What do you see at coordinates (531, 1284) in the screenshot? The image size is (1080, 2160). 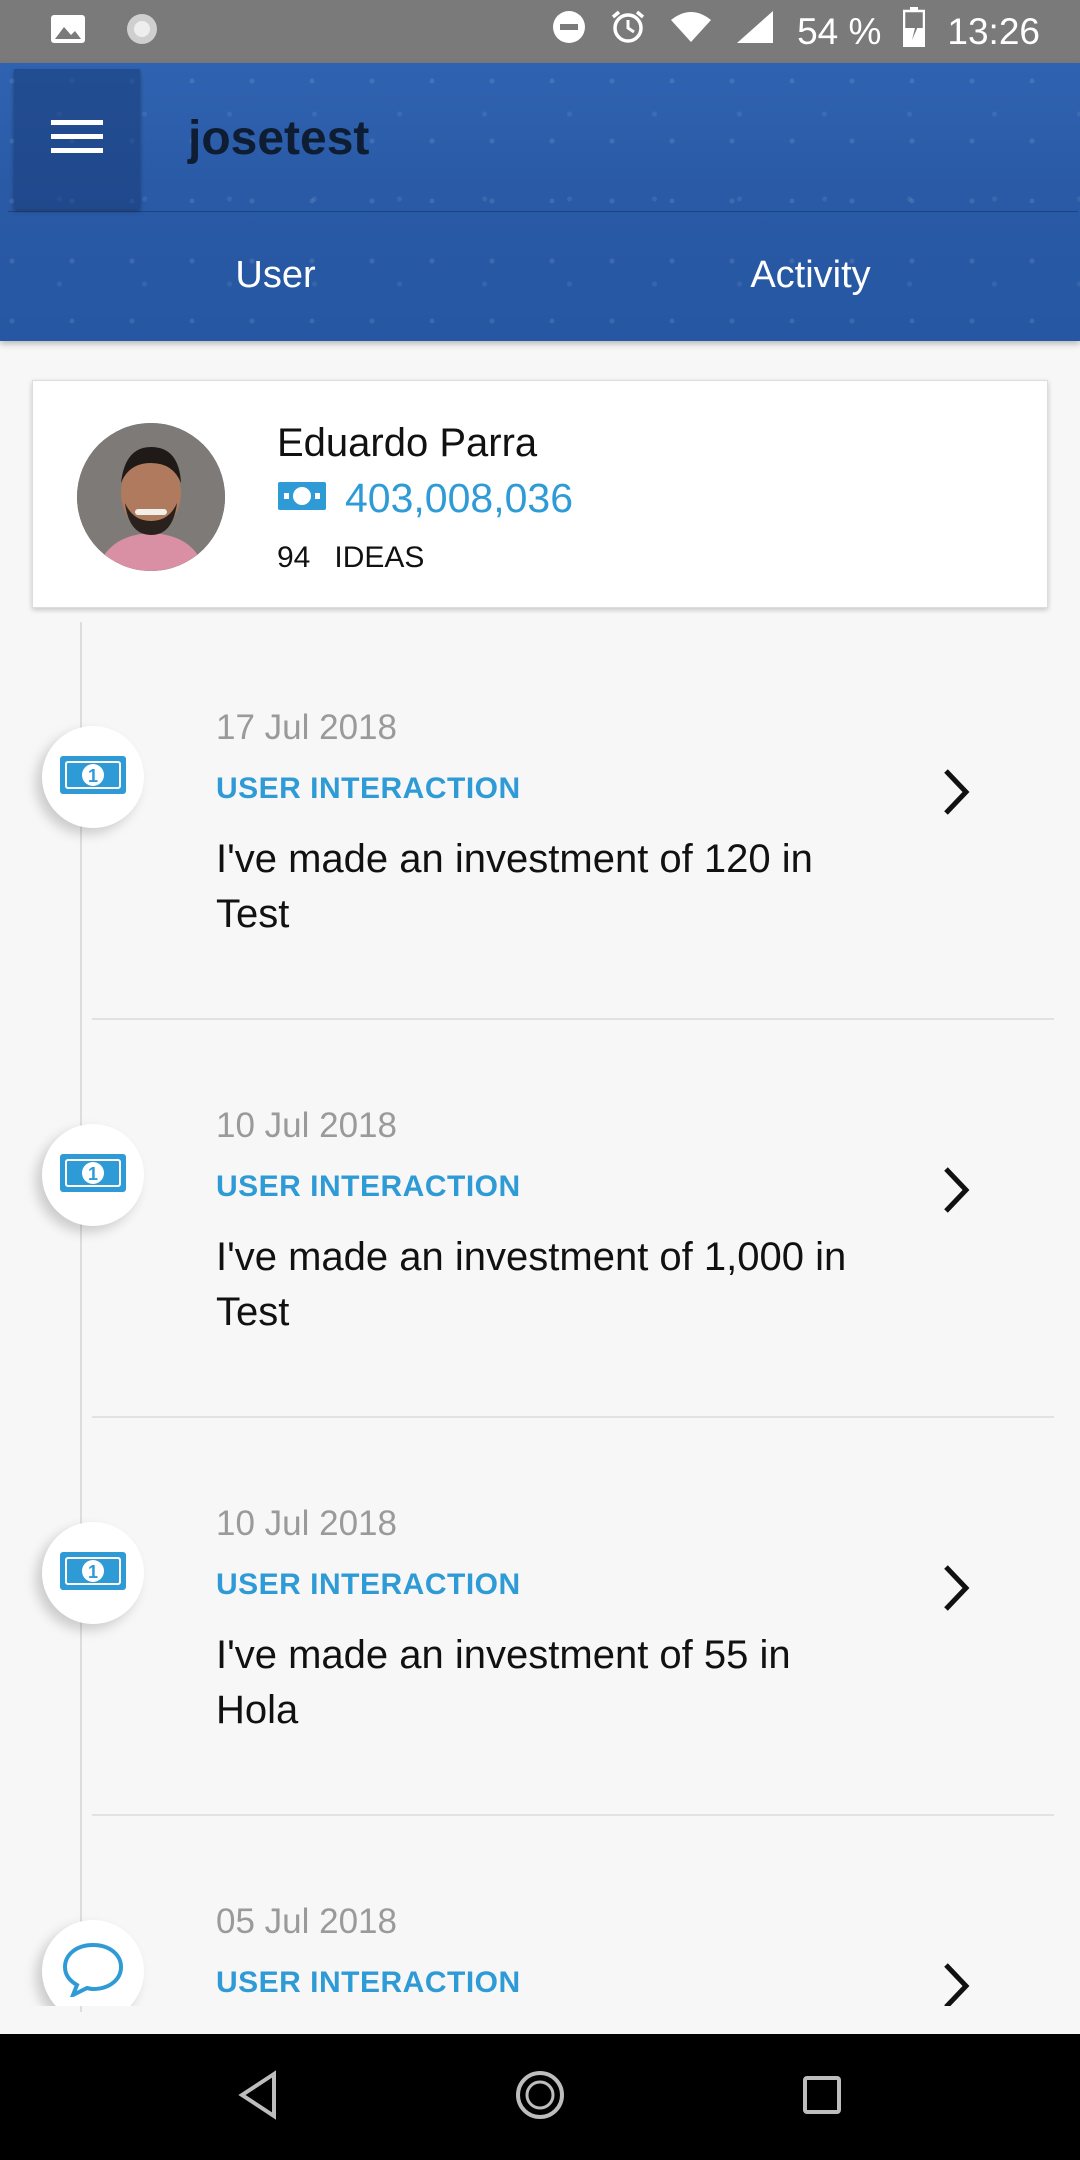 I see `entry-text: I've made an investment of 1,000 in Test` at bounding box center [531, 1284].